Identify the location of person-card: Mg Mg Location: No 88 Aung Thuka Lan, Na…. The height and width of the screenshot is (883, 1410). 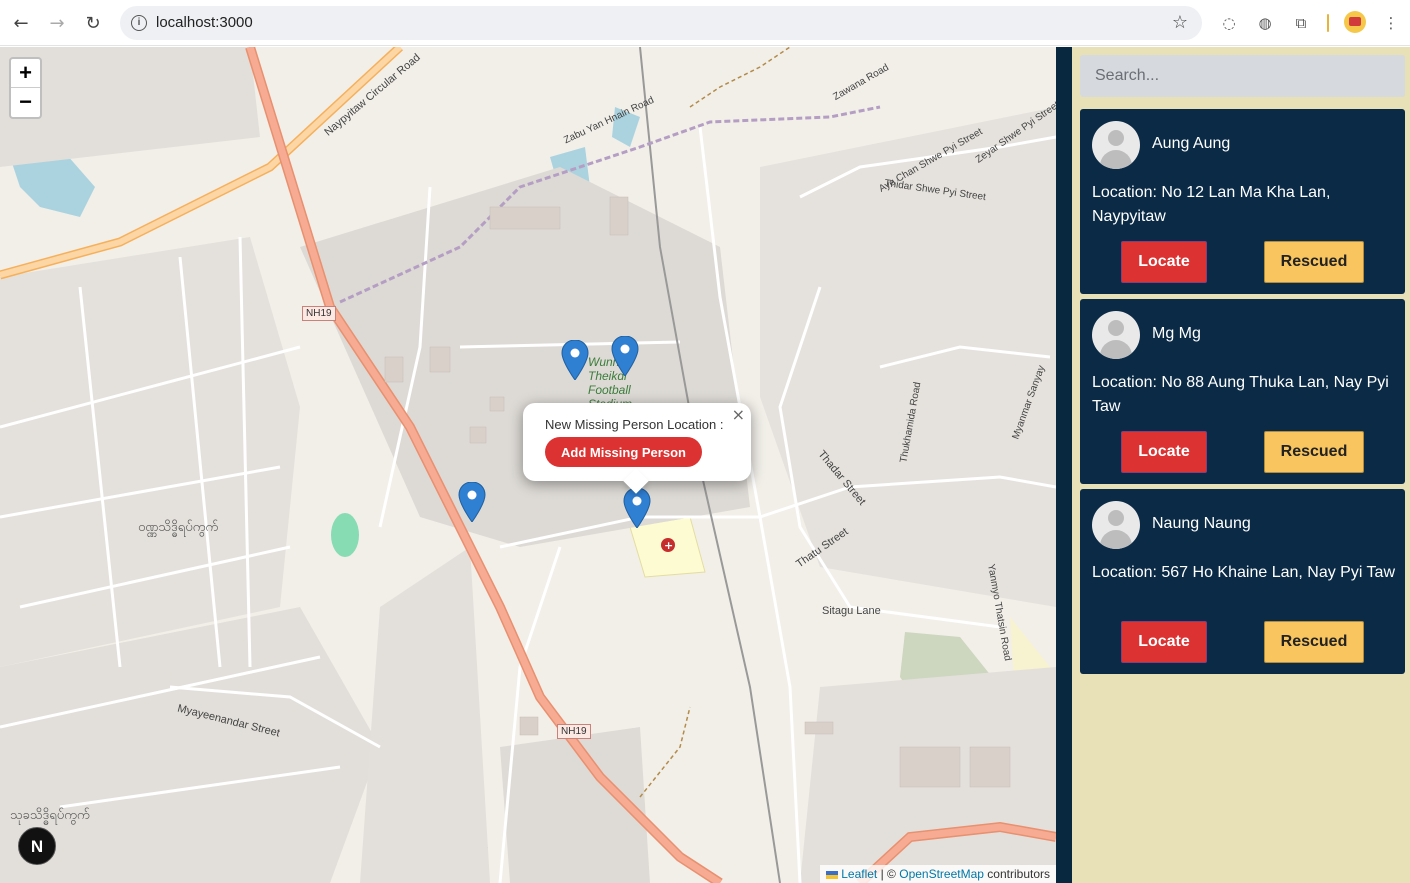
(1242, 391).